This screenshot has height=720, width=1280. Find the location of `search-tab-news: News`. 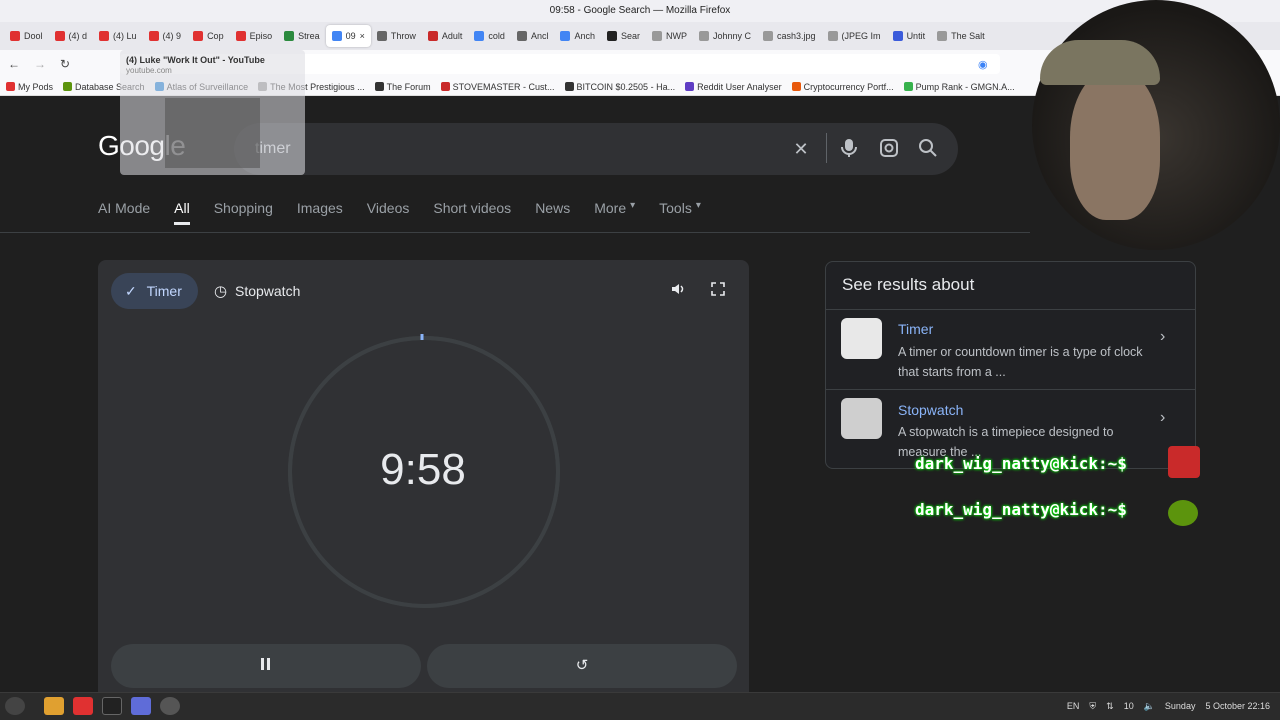

search-tab-news: News is located at coordinates (552, 212).